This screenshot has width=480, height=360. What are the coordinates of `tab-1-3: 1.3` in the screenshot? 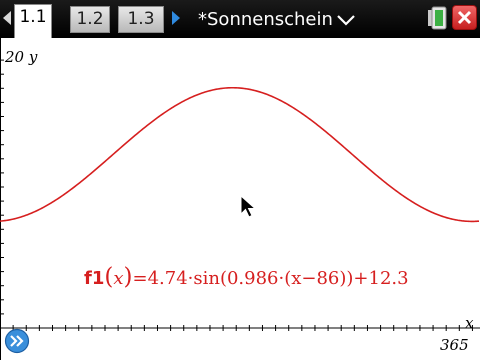 It's located at (141, 19).